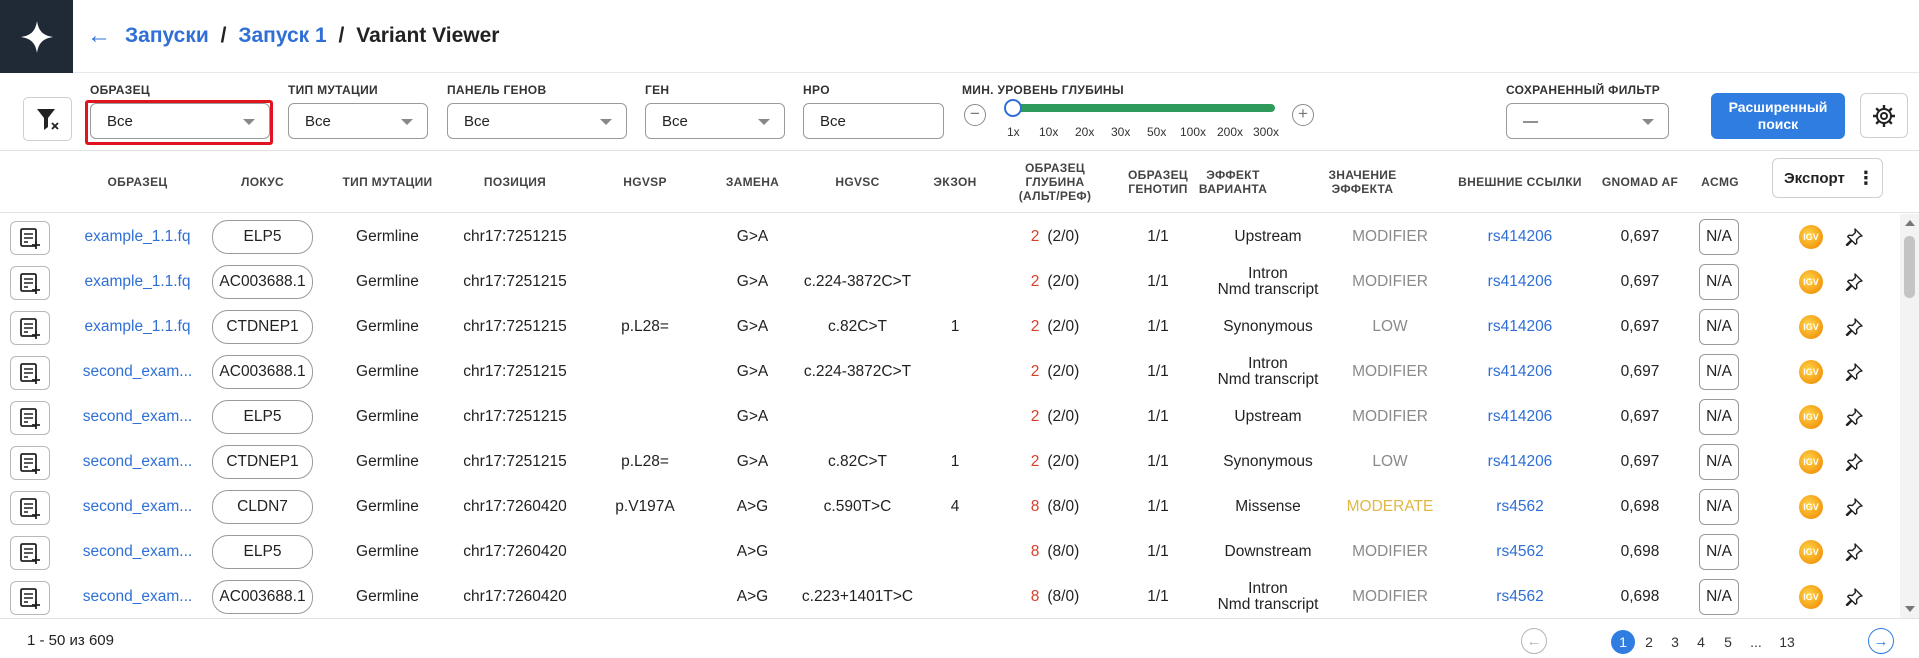 This screenshot has width=1919, height=658. Describe the element at coordinates (1587, 121) in the screenshot. I see `saved-filter-select: —` at that location.